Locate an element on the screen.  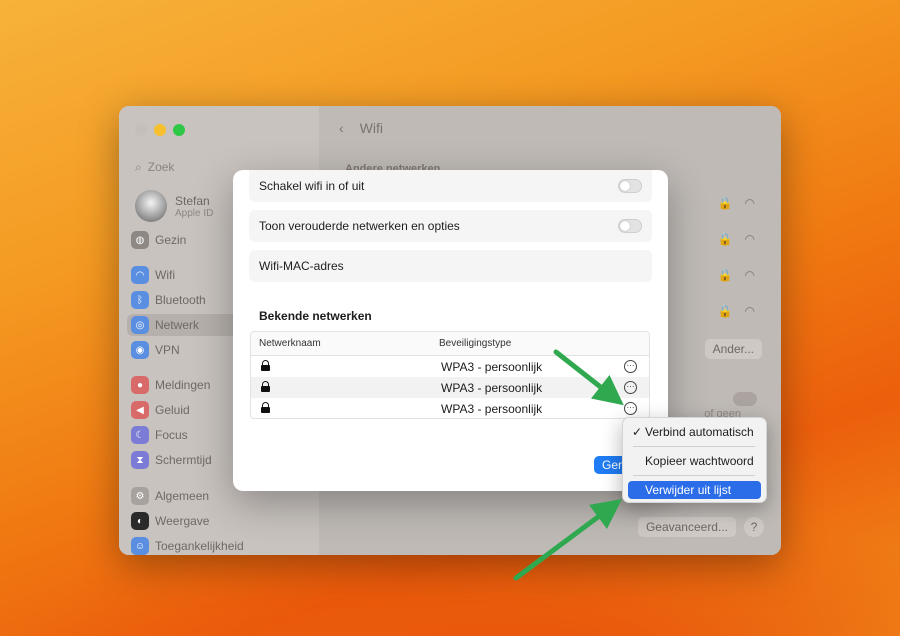
sidebar-item-label: Netwerk is located at coordinates (177, 325).